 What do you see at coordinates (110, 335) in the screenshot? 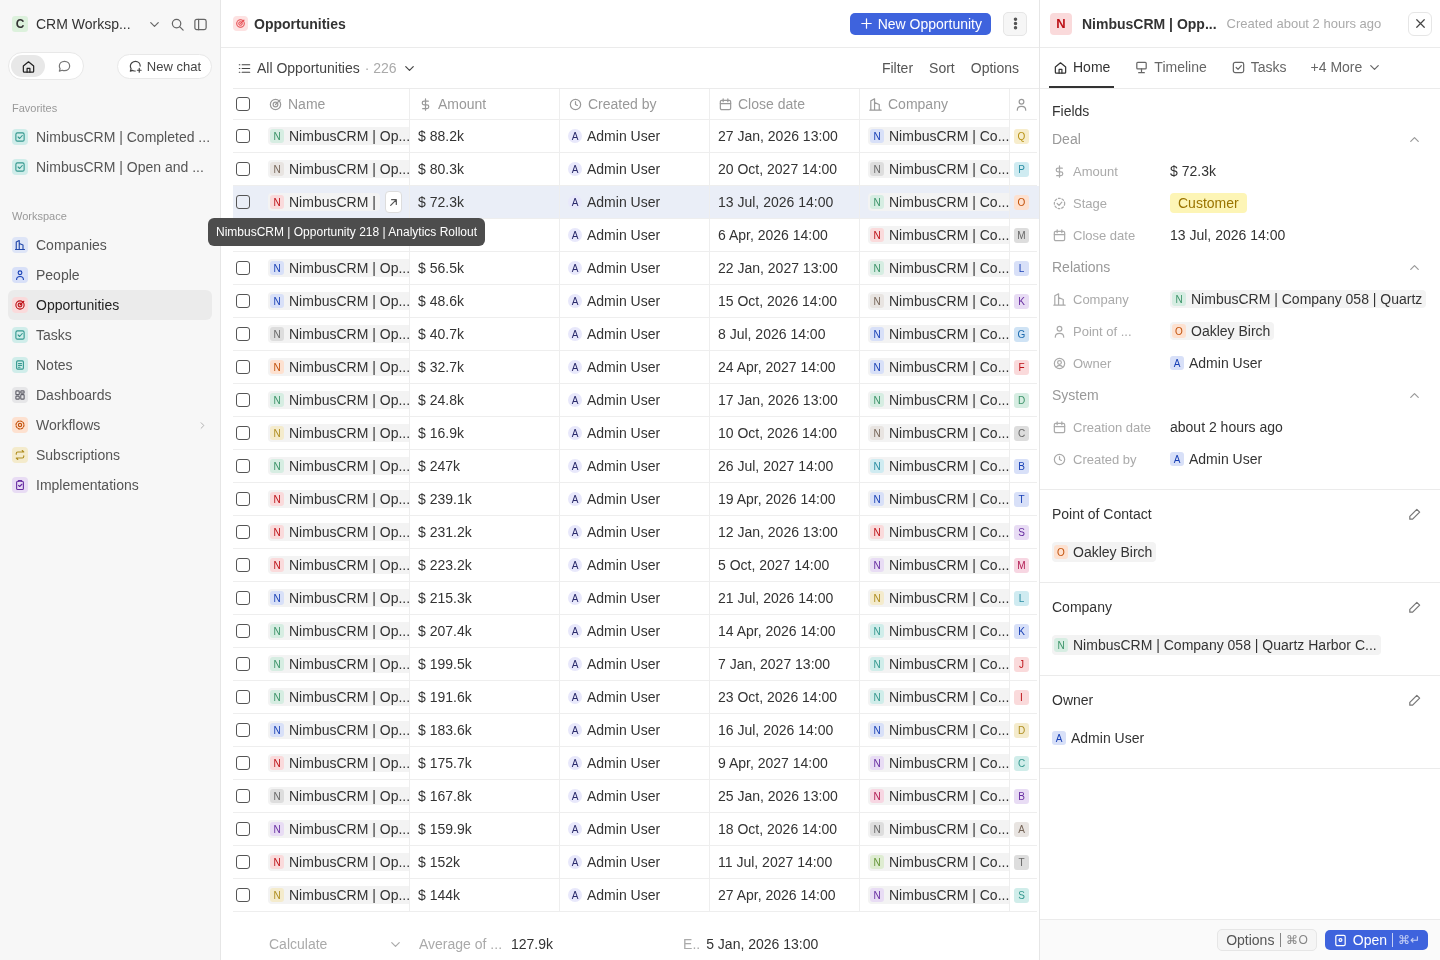
I see `nav-item: Tasks` at bounding box center [110, 335].